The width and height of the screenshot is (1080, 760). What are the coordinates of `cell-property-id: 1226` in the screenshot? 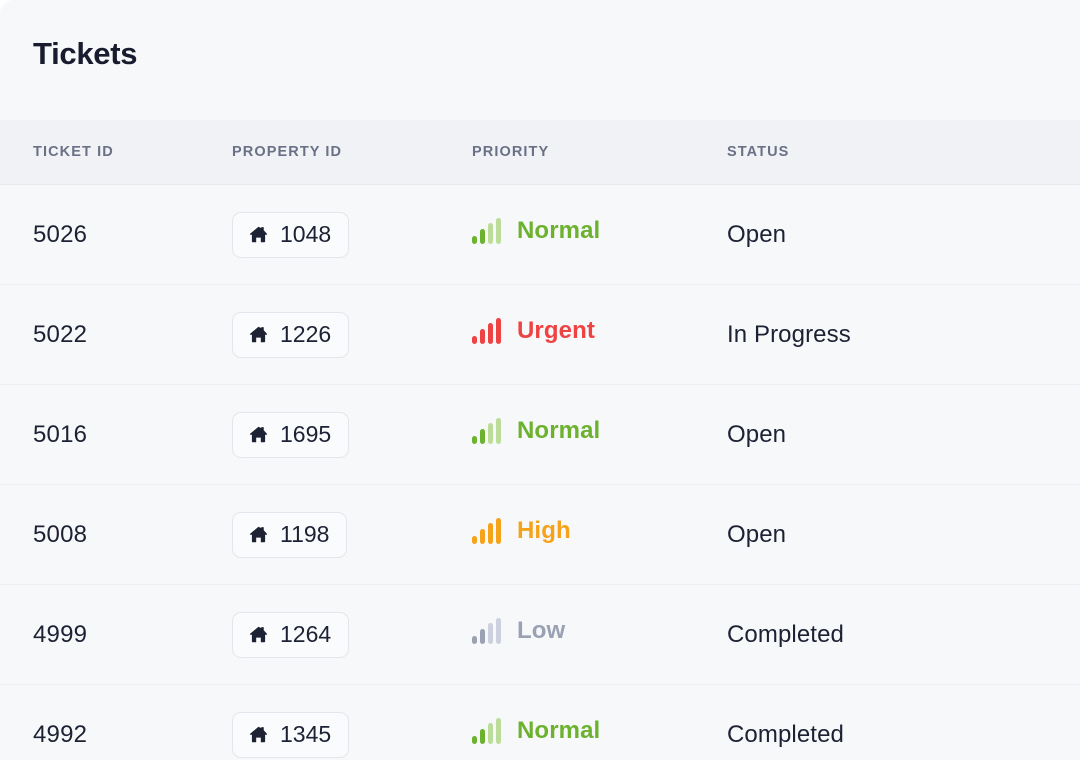 It's located at (330, 334).